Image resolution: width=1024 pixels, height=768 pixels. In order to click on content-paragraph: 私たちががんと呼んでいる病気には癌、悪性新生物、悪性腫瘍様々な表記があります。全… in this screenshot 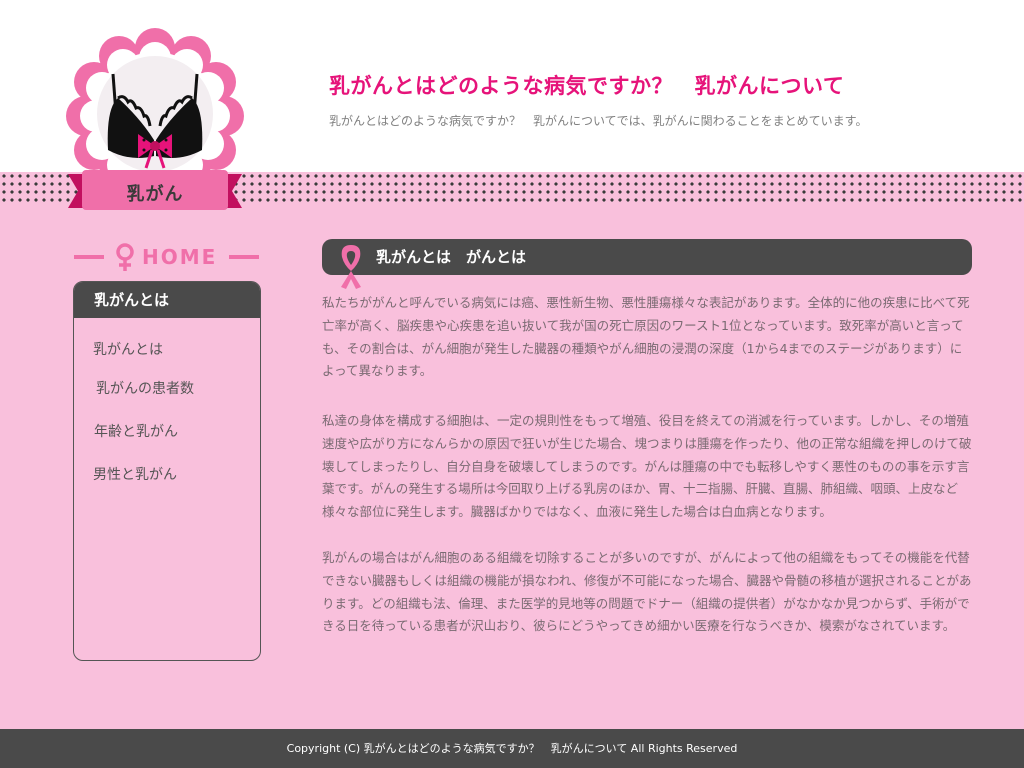, I will do `click(646, 337)`.